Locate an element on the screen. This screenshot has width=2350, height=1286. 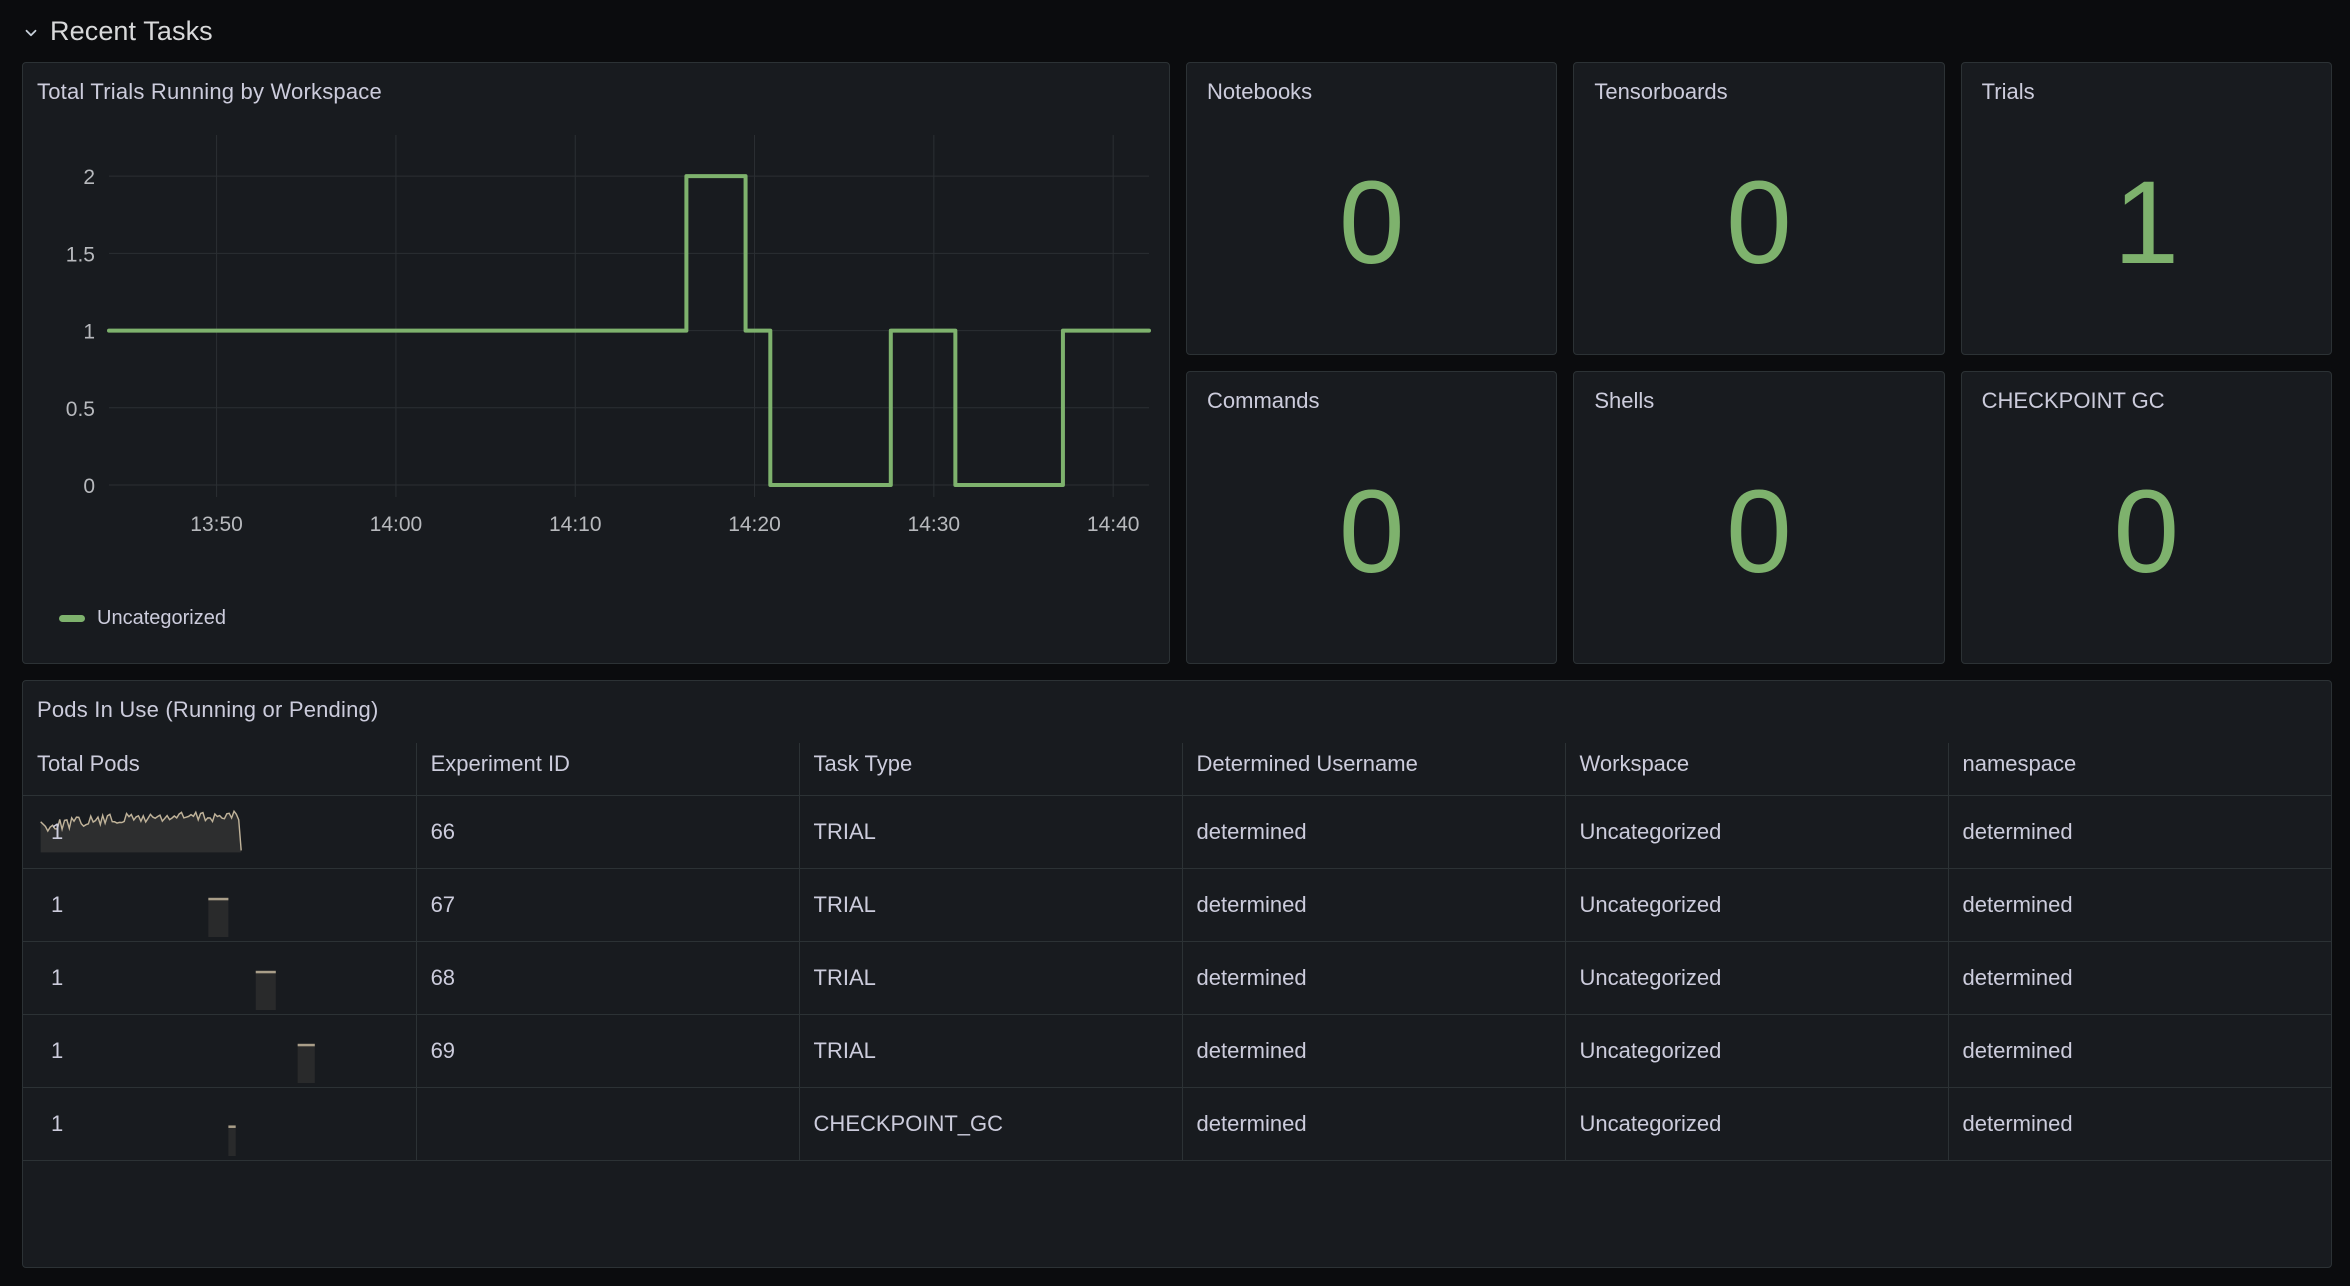
stat-panel-value: 1 is located at coordinates (2146, 222).